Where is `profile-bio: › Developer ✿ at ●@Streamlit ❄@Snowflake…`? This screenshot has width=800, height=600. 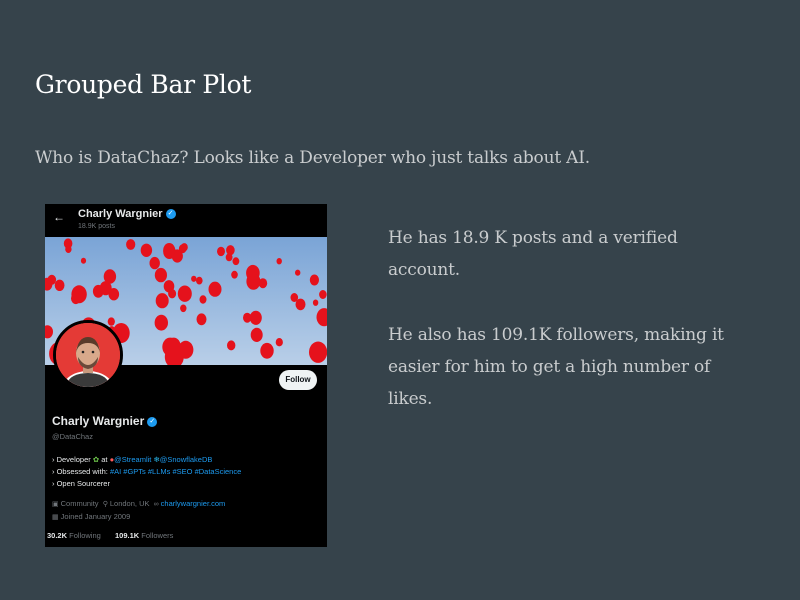 profile-bio: › Developer ✿ at ●@Streamlit ❄@Snowflake… is located at coordinates (146, 472).